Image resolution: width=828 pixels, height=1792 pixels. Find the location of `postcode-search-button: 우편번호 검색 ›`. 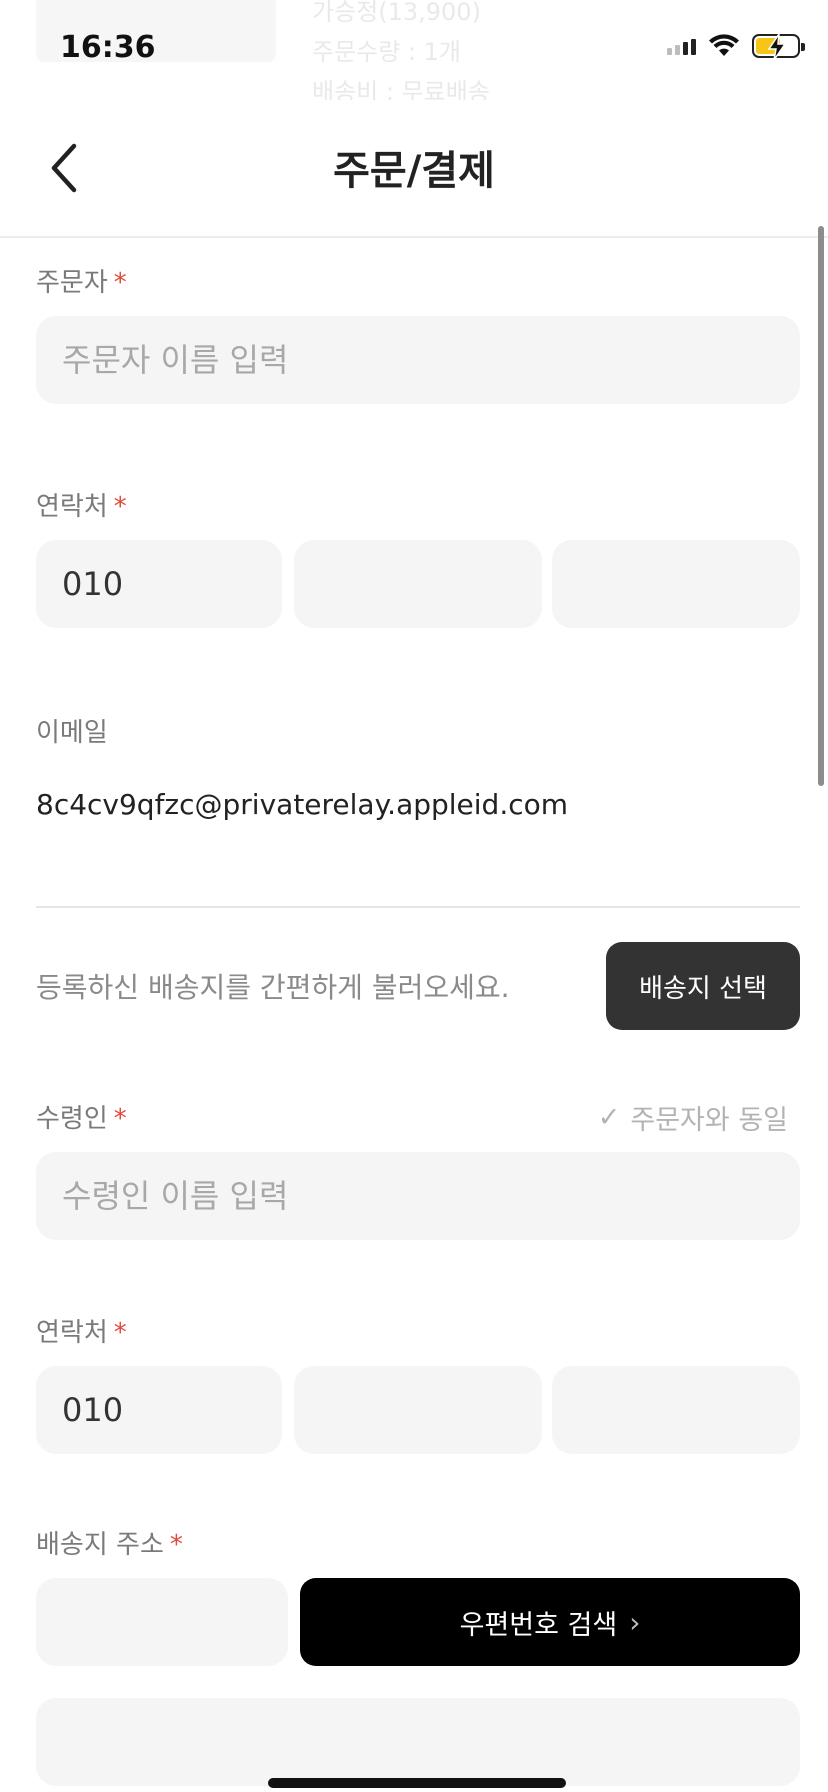

postcode-search-button: 우편번호 검색 › is located at coordinates (550, 1622).